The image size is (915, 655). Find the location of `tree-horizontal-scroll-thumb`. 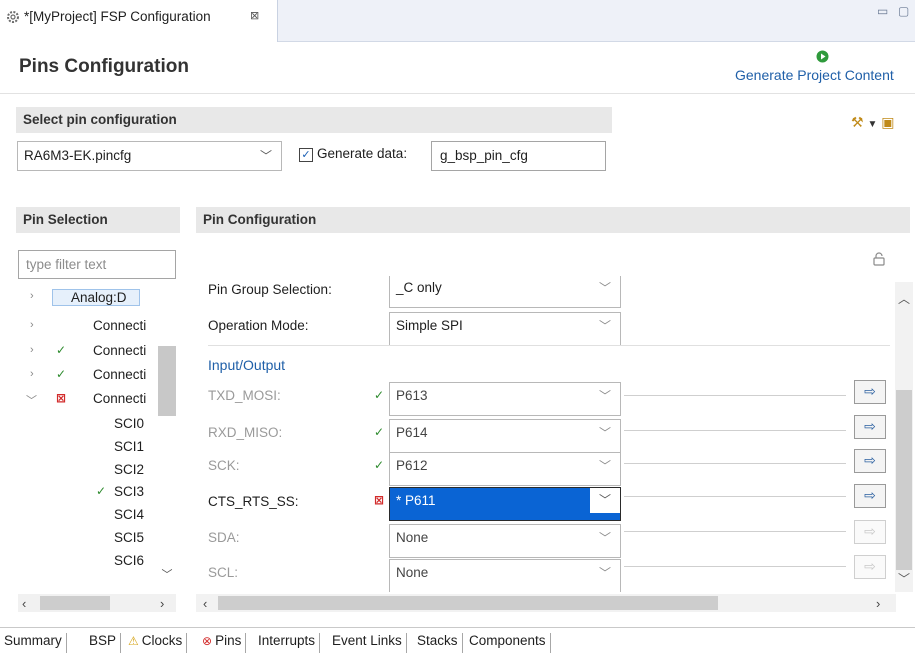

tree-horizontal-scroll-thumb is located at coordinates (75, 603).